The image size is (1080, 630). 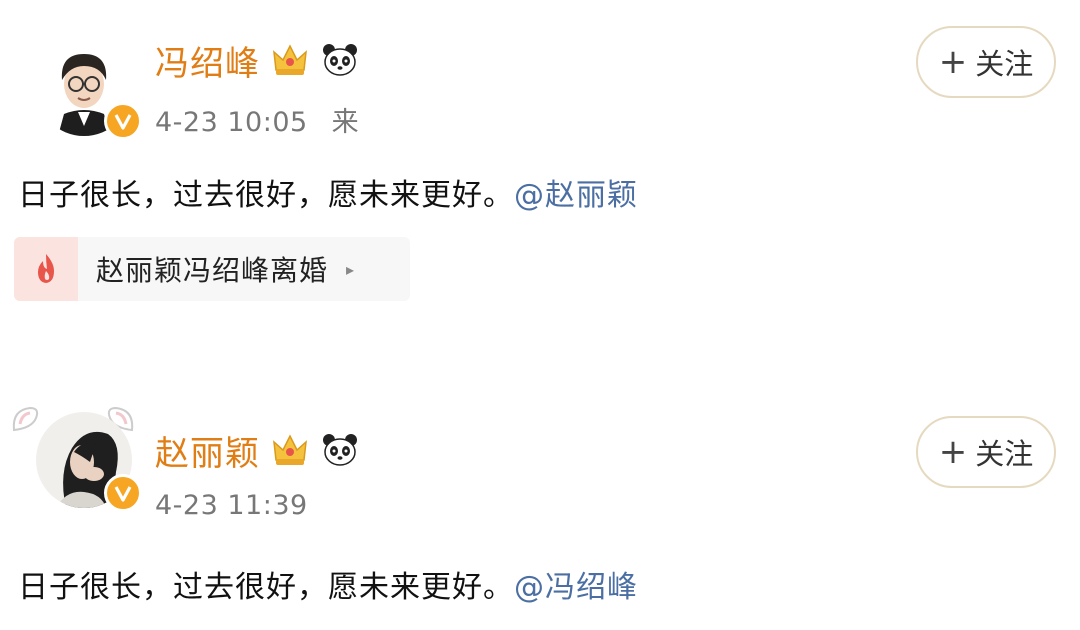 What do you see at coordinates (207, 60) in the screenshot?
I see `author-name: 冯绍峰` at bounding box center [207, 60].